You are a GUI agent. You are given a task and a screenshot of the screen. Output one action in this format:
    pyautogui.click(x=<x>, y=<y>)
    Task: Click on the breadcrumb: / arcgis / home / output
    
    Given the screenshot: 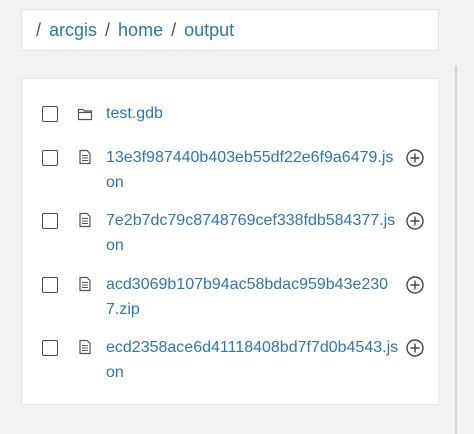 What is the action you would take?
    pyautogui.click(x=230, y=30)
    